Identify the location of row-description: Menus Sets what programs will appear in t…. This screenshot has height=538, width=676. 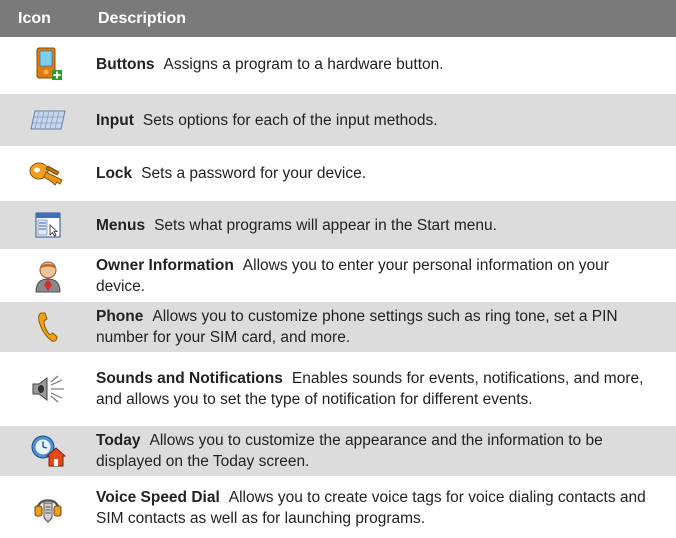
(386, 225).